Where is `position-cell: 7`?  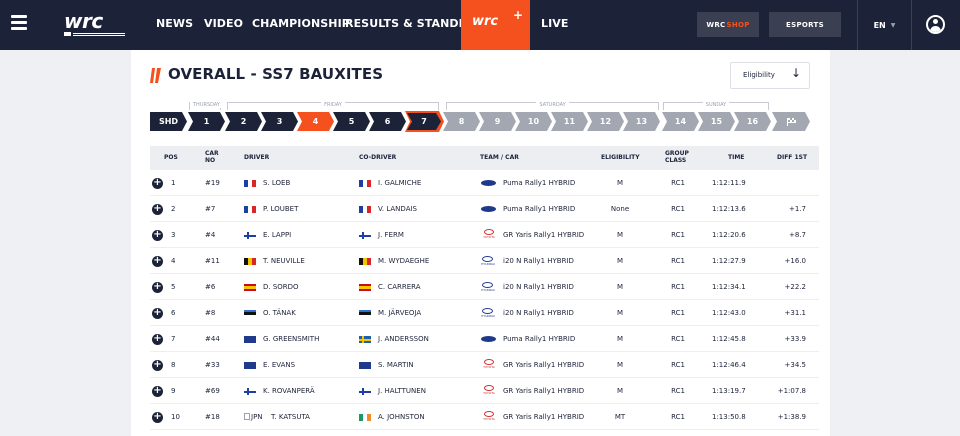
position-cell: 7 is located at coordinates (173, 339).